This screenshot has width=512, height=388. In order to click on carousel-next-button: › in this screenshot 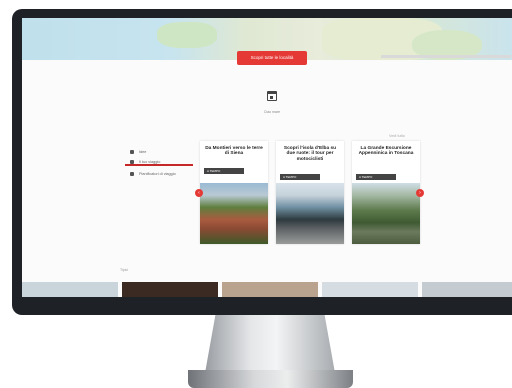, I will do `click(420, 193)`.